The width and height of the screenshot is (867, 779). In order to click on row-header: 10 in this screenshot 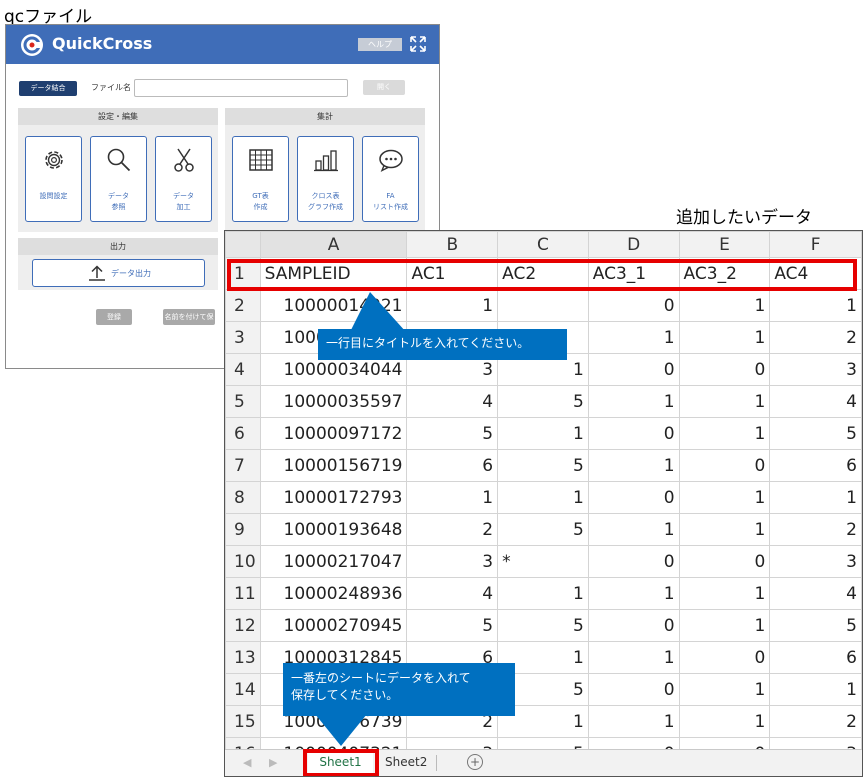, I will do `click(243, 561)`.